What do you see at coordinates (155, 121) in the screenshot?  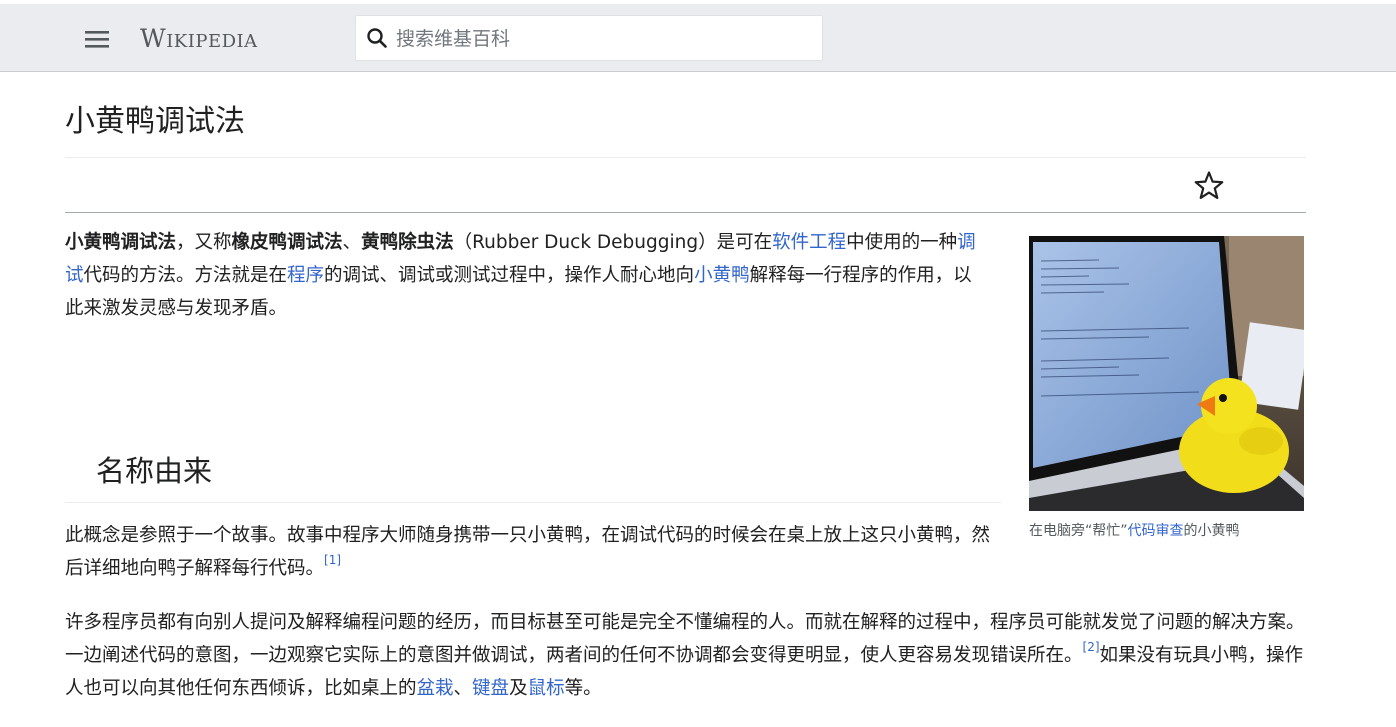 I see `page-title: 小黄鸭调试法` at bounding box center [155, 121].